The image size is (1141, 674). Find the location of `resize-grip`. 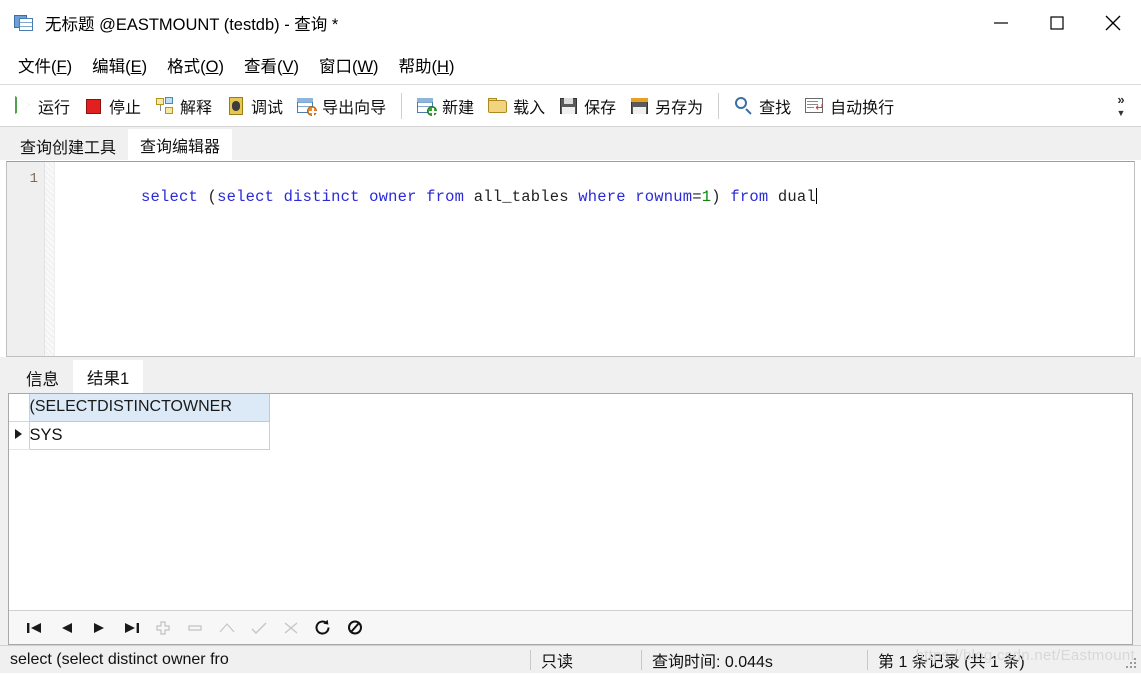

resize-grip is located at coordinates (1132, 664).